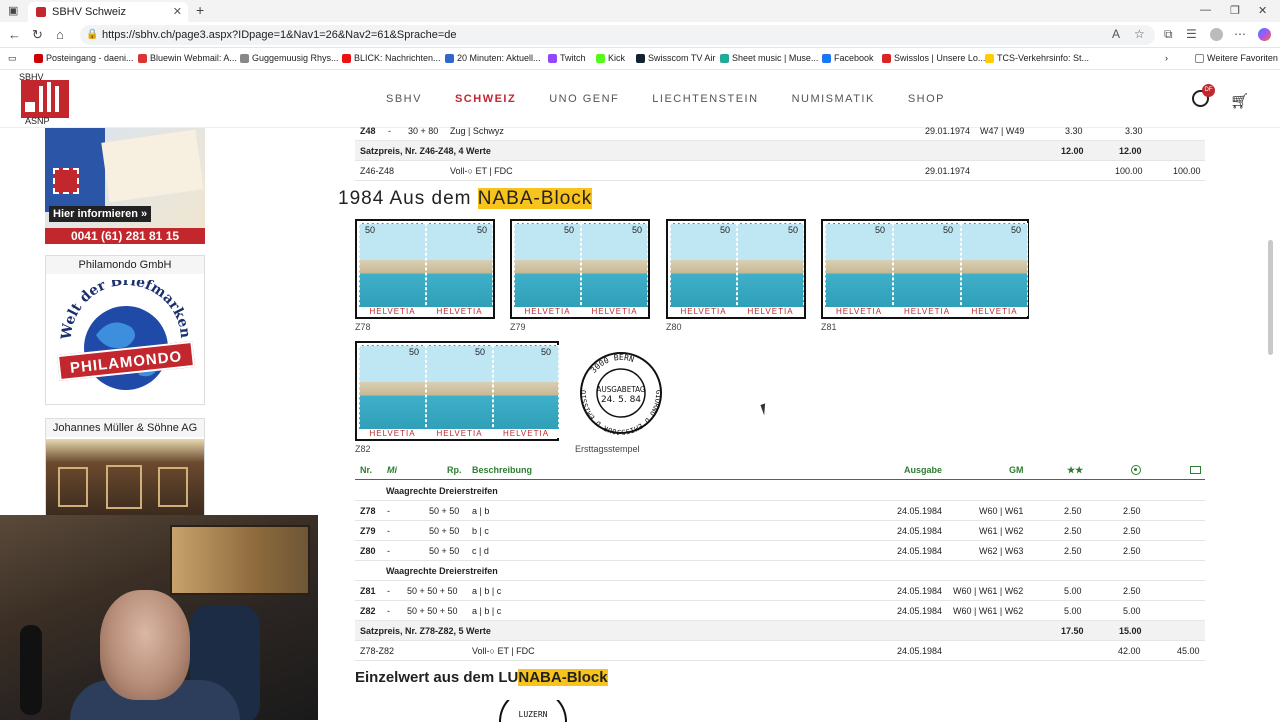 This screenshot has width=1280, height=722. What do you see at coordinates (457, 391) in the screenshot?
I see `stamp-z82: 50 50 50 HELVETIA HELVETIA HELVETIA` at bounding box center [457, 391].